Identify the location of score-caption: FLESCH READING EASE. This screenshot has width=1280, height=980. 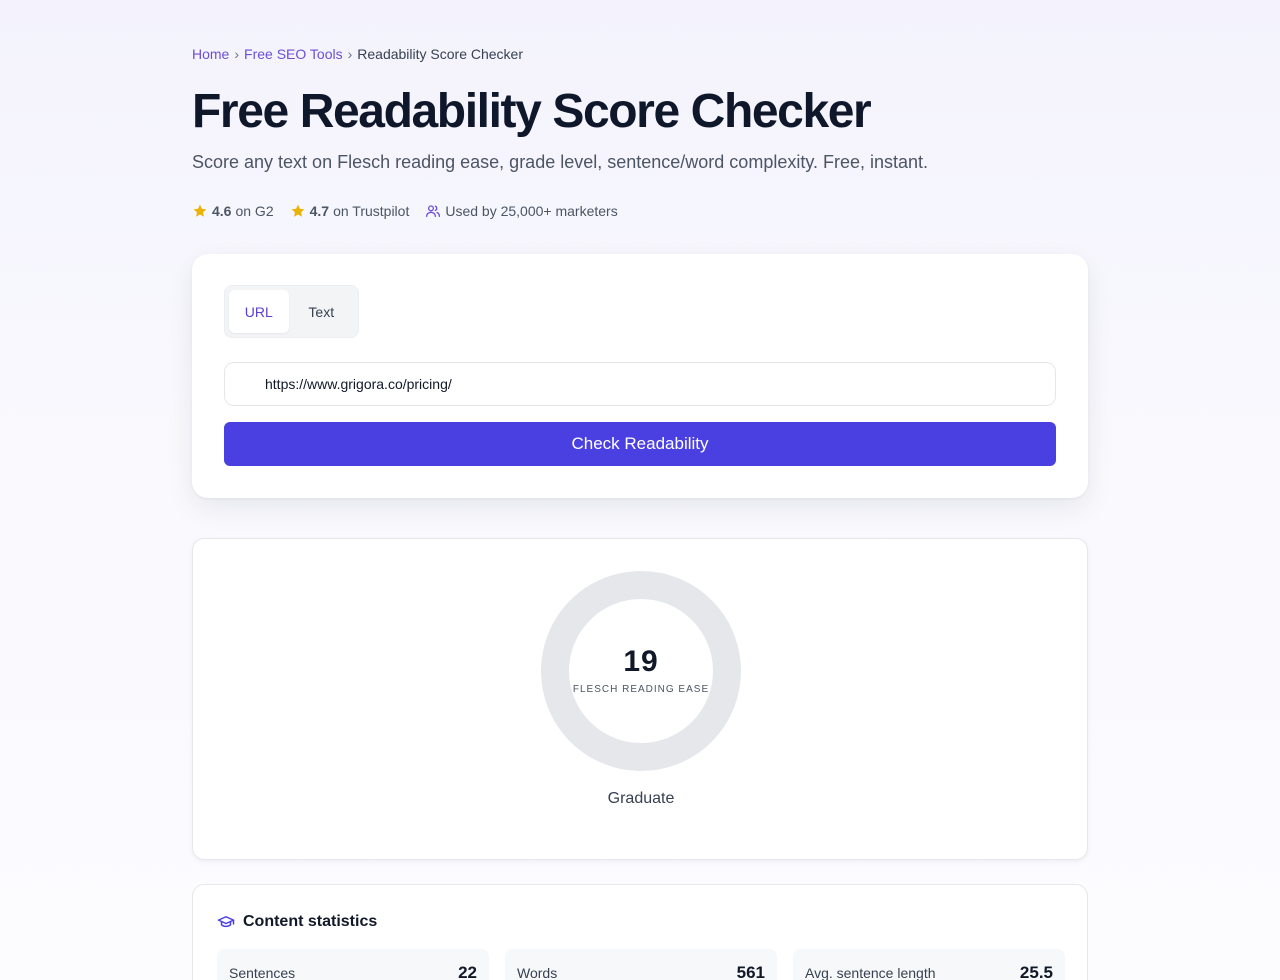
(641, 689).